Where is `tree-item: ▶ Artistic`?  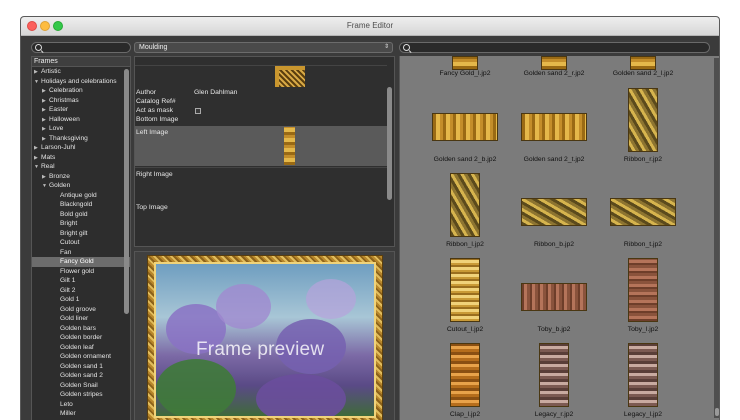
tree-item: ▶ Artistic is located at coordinates (81, 72).